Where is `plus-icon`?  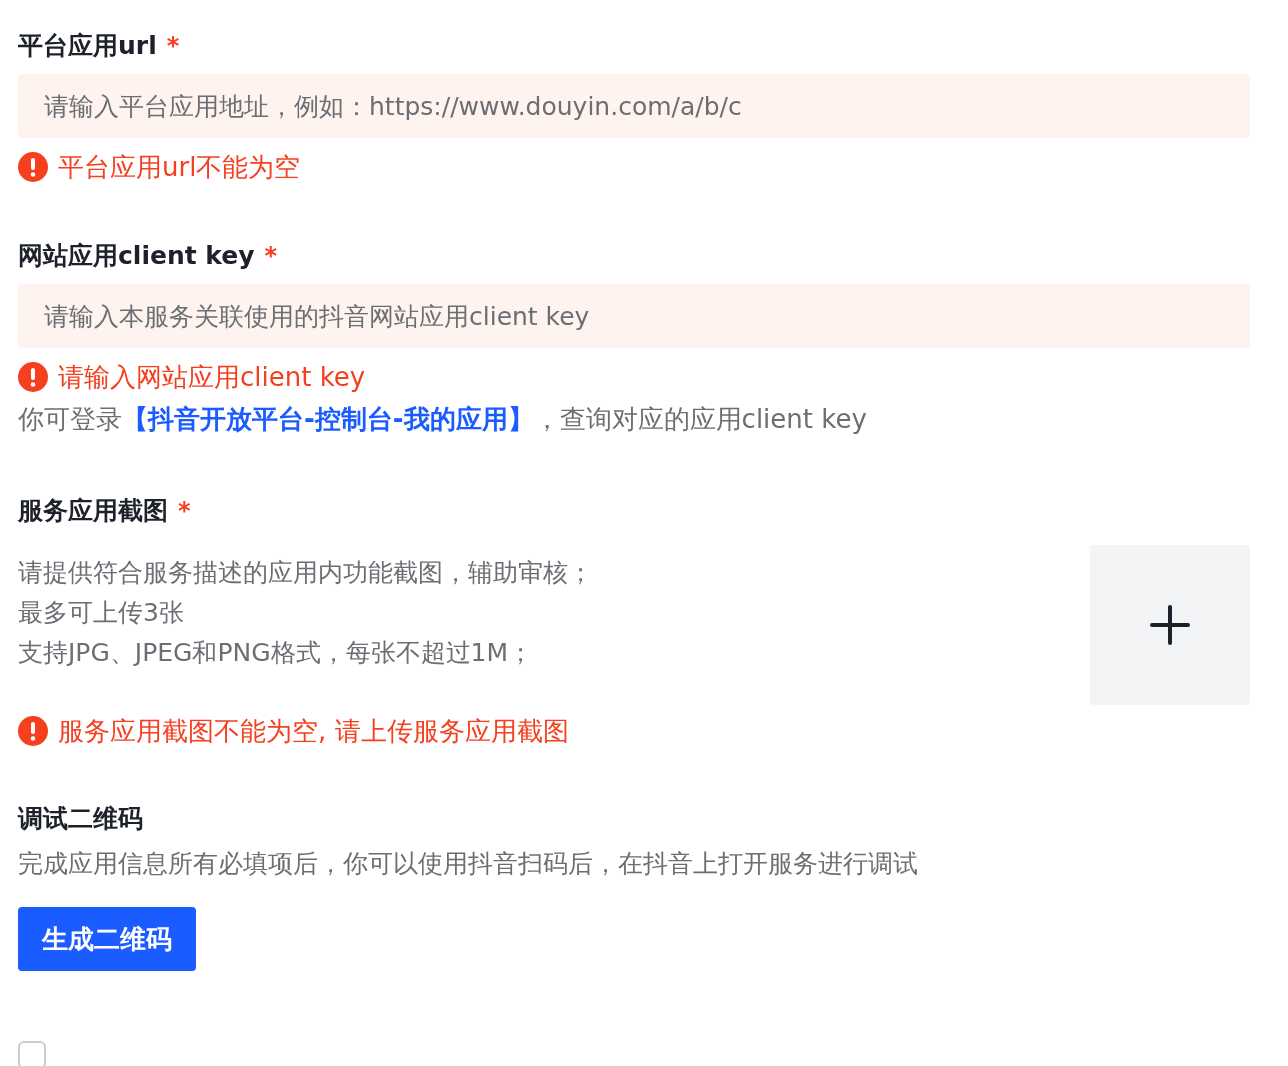 plus-icon is located at coordinates (1170, 625).